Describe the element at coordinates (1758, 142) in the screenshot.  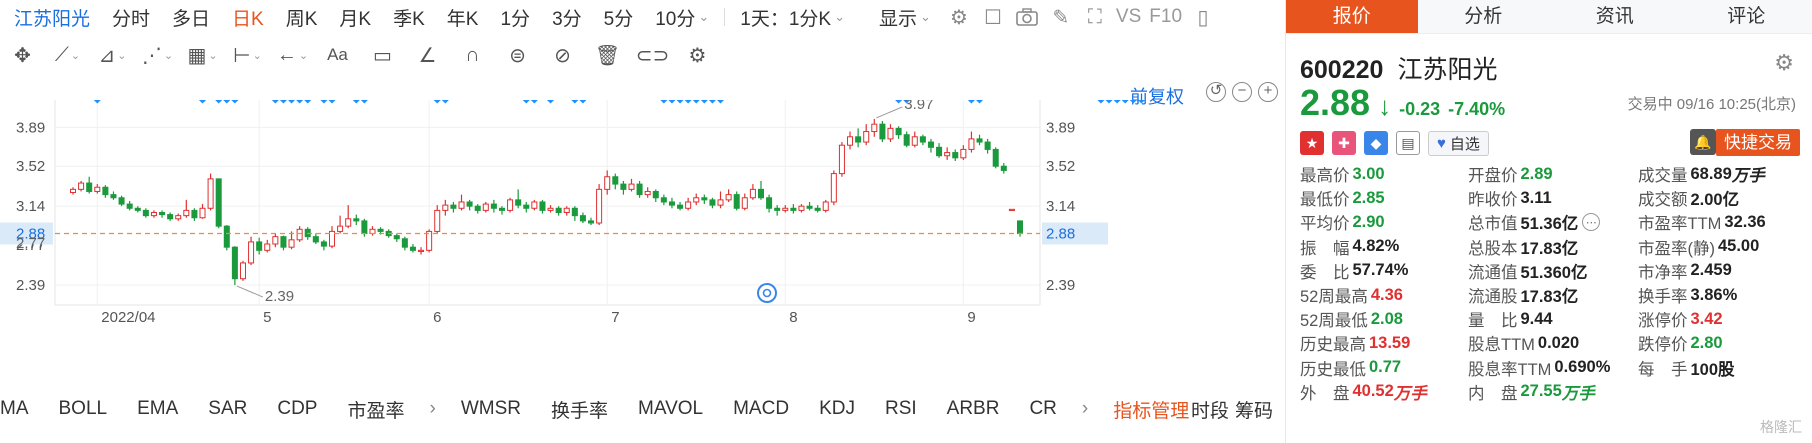
I see `quick-trade-button: 快捷交易` at that location.